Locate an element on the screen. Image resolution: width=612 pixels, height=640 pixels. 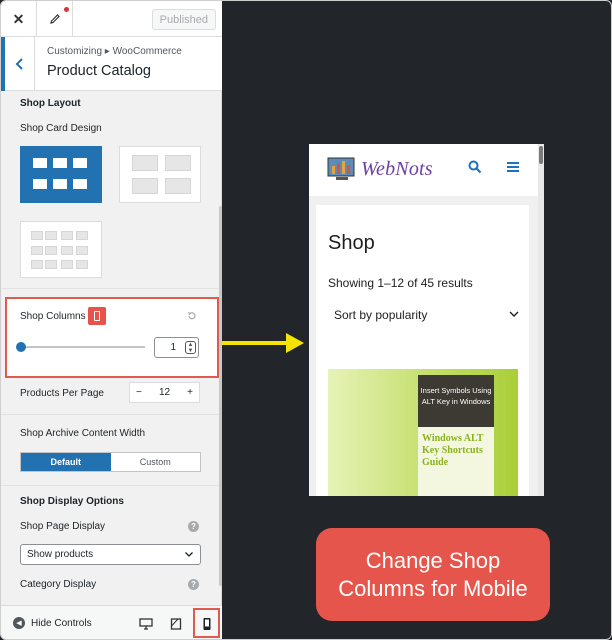
site-logo-text: WebNots is located at coordinates (397, 169).